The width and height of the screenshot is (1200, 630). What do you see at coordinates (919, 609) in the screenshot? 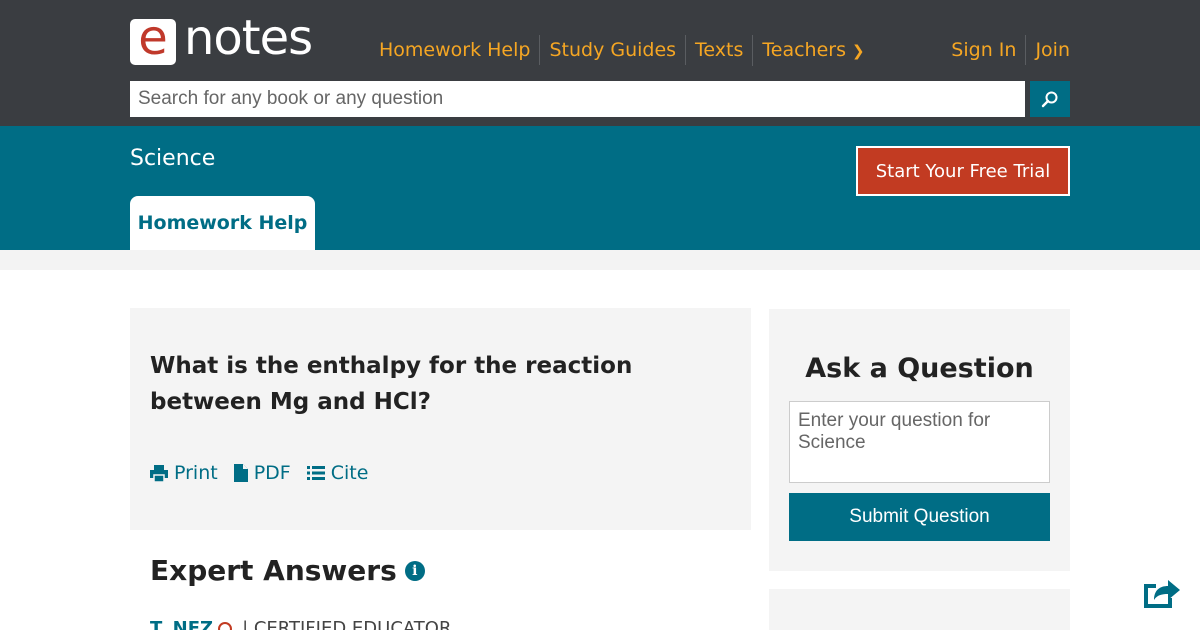
I see `sidebar-card` at bounding box center [919, 609].